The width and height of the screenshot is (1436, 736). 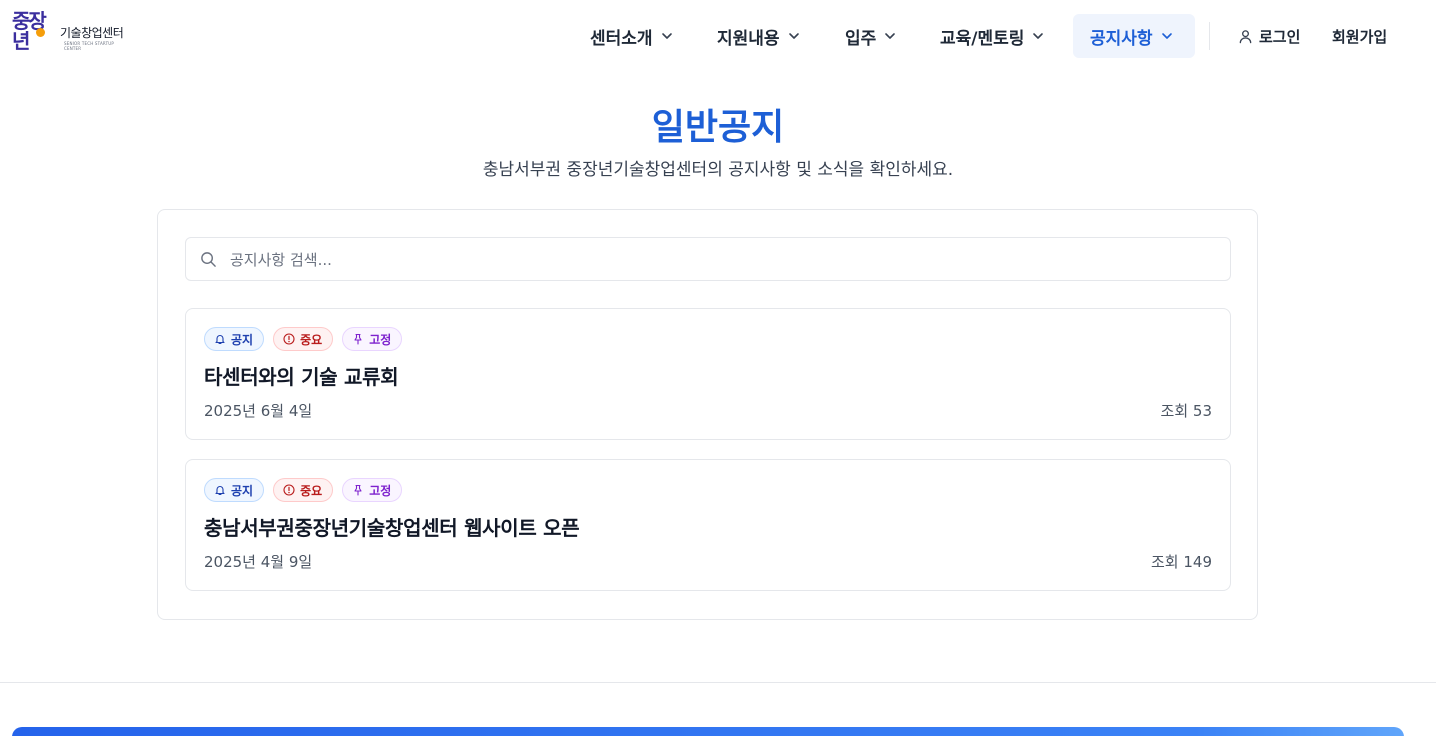 What do you see at coordinates (92, 33) in the screenshot?
I see `logo-name: 기술창업센터` at bounding box center [92, 33].